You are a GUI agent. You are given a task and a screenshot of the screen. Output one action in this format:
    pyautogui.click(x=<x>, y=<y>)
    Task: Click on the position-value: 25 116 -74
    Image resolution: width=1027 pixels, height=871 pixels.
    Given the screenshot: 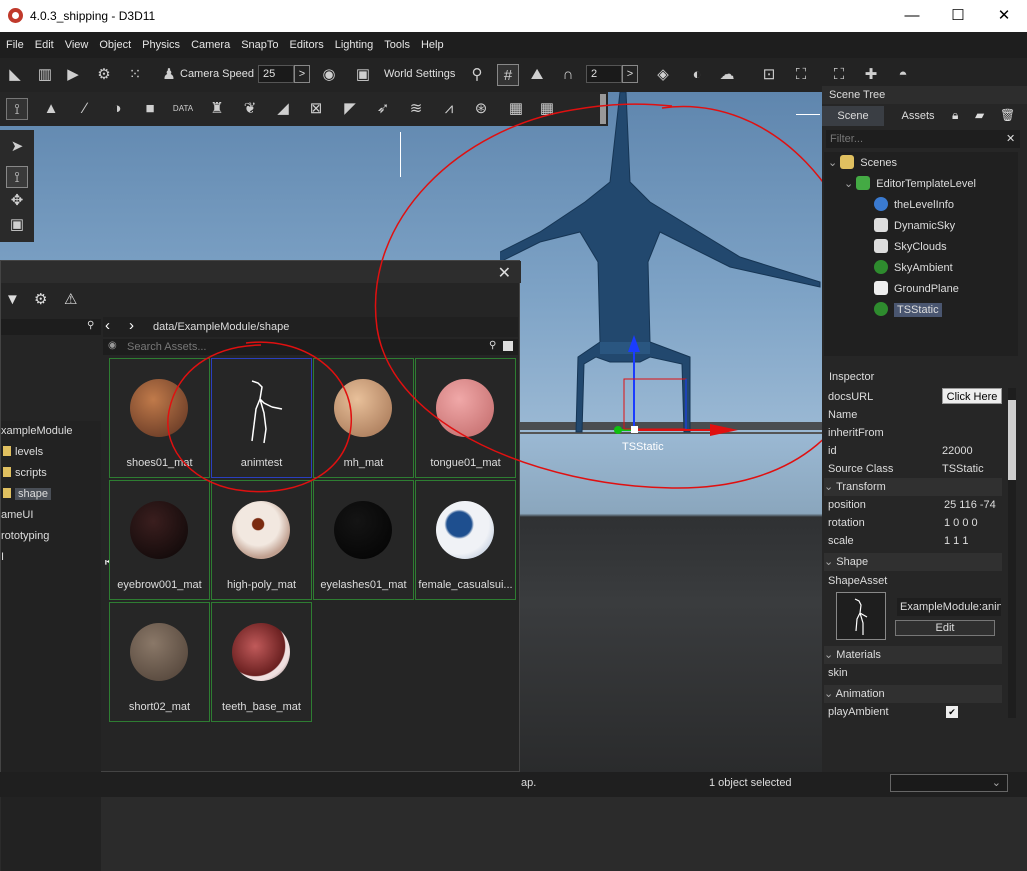 What is the action you would take?
    pyautogui.click(x=970, y=505)
    